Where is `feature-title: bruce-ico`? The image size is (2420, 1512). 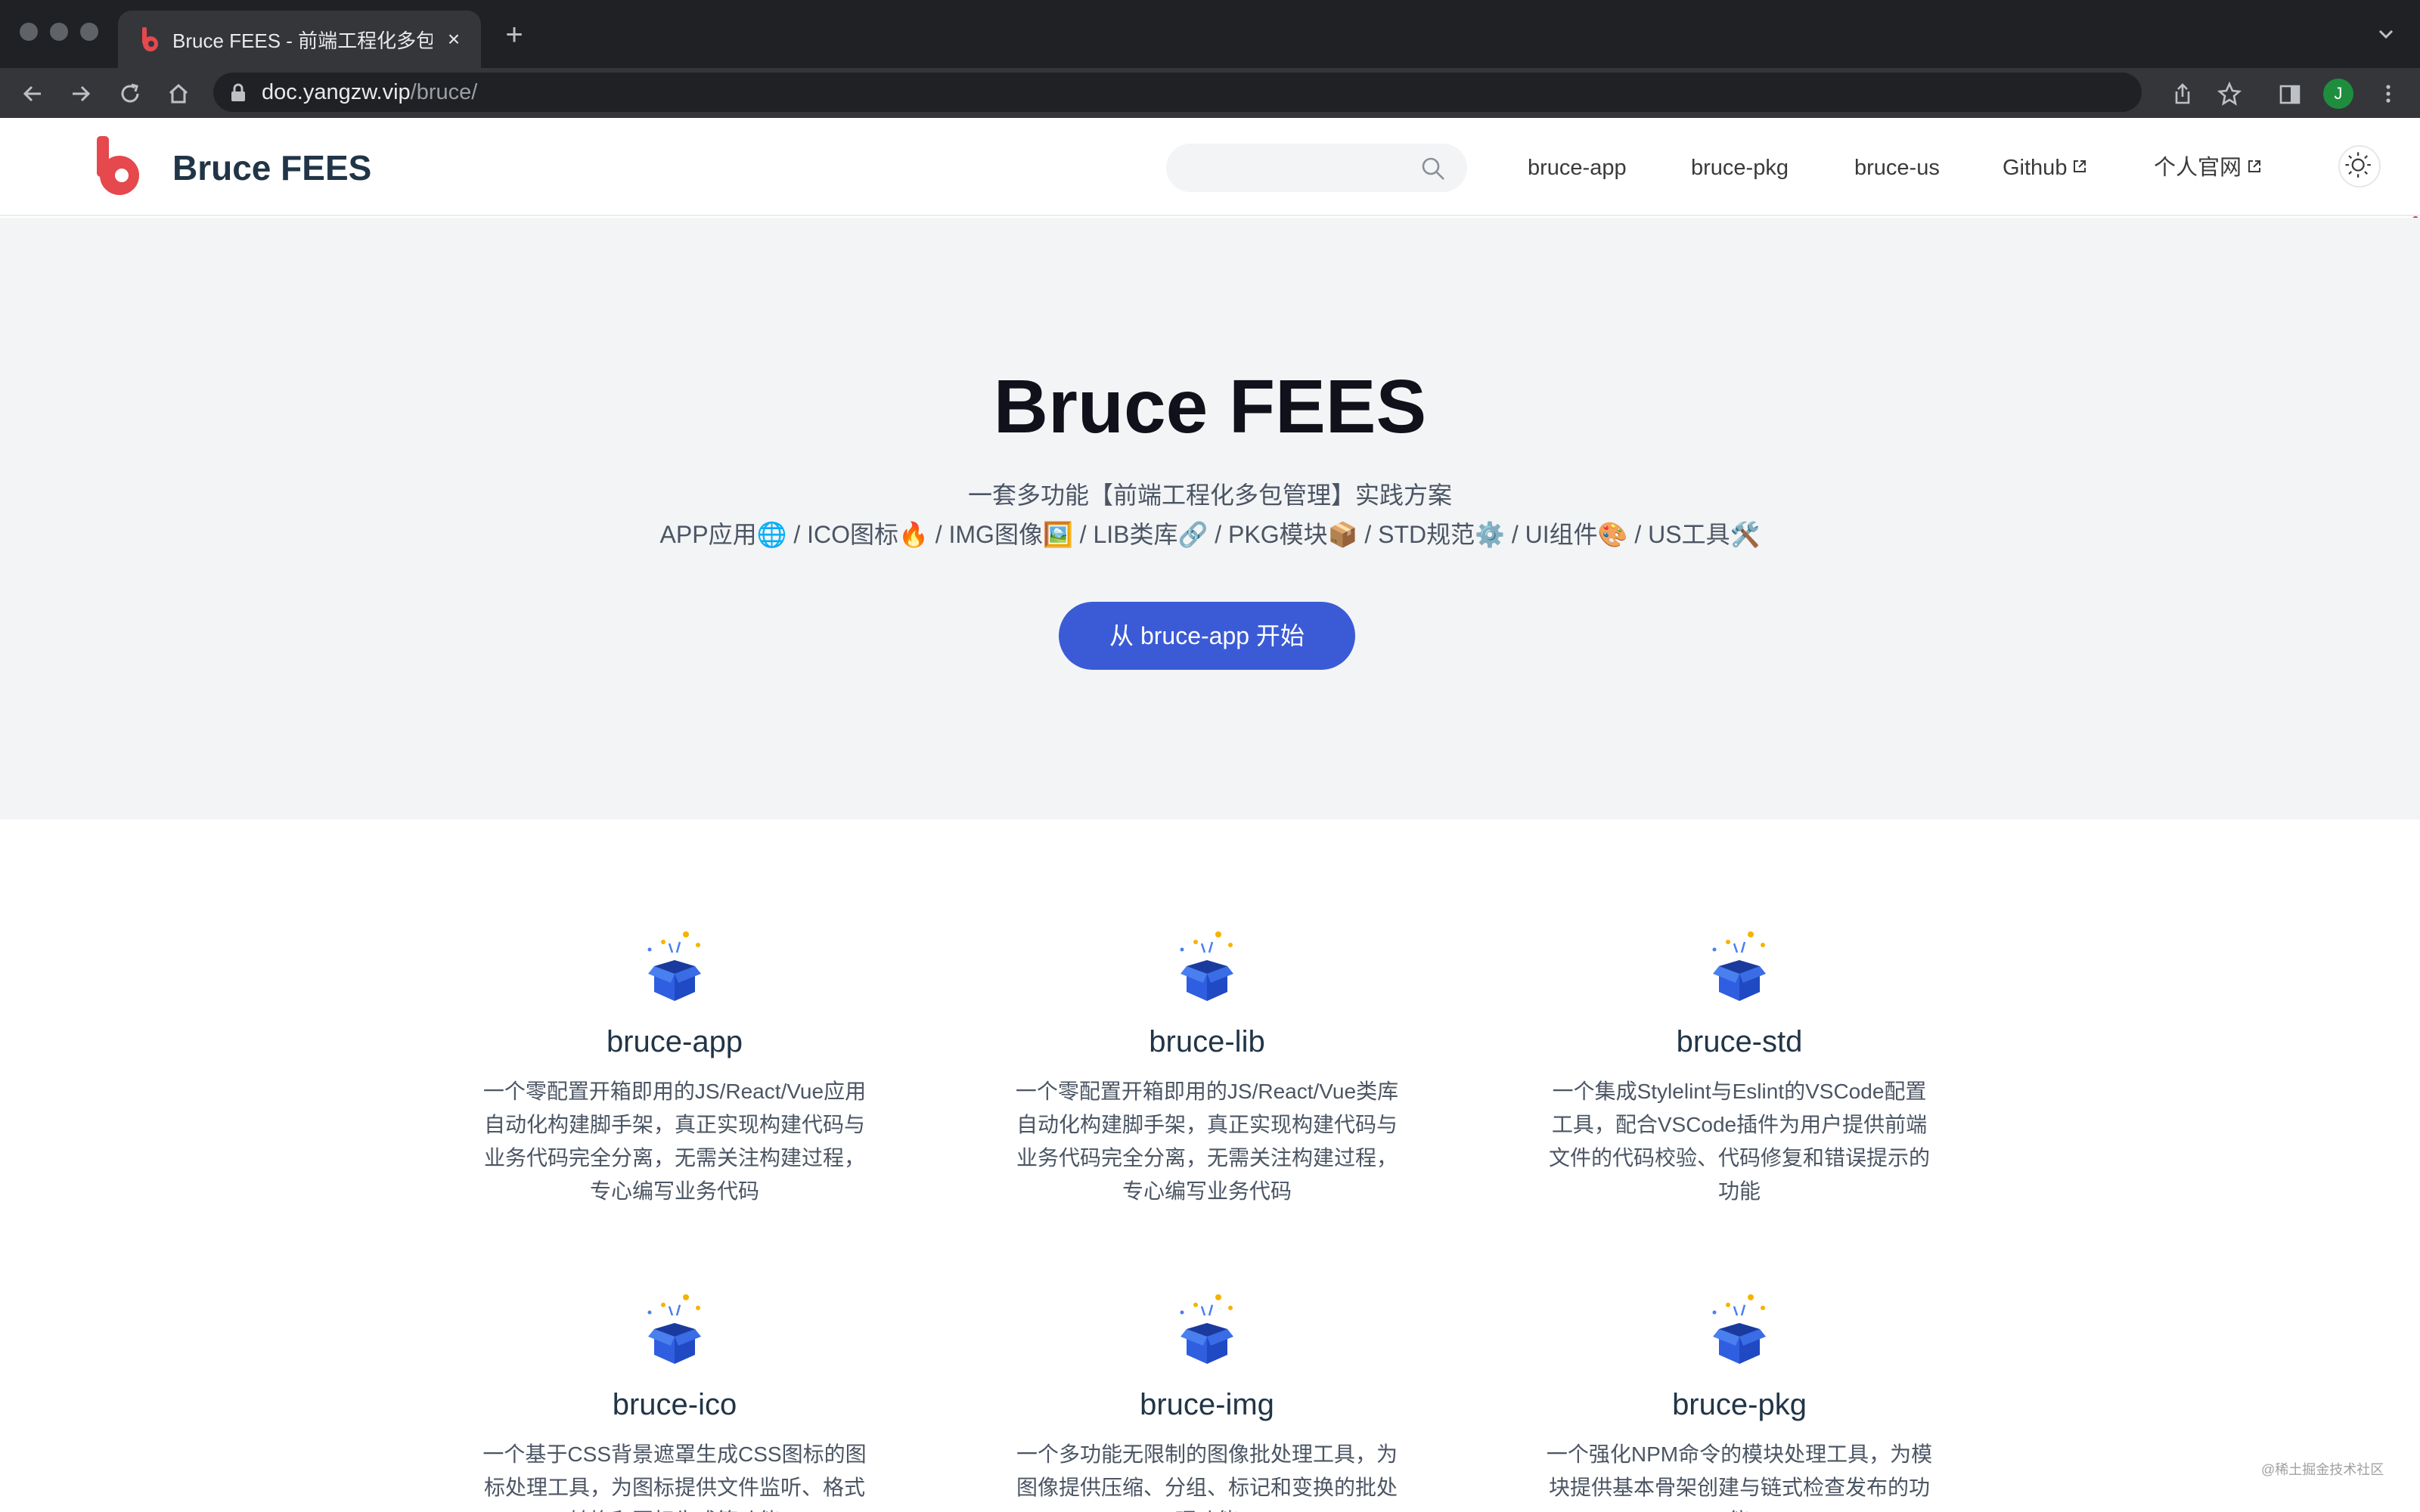 feature-title: bruce-ico is located at coordinates (674, 1404).